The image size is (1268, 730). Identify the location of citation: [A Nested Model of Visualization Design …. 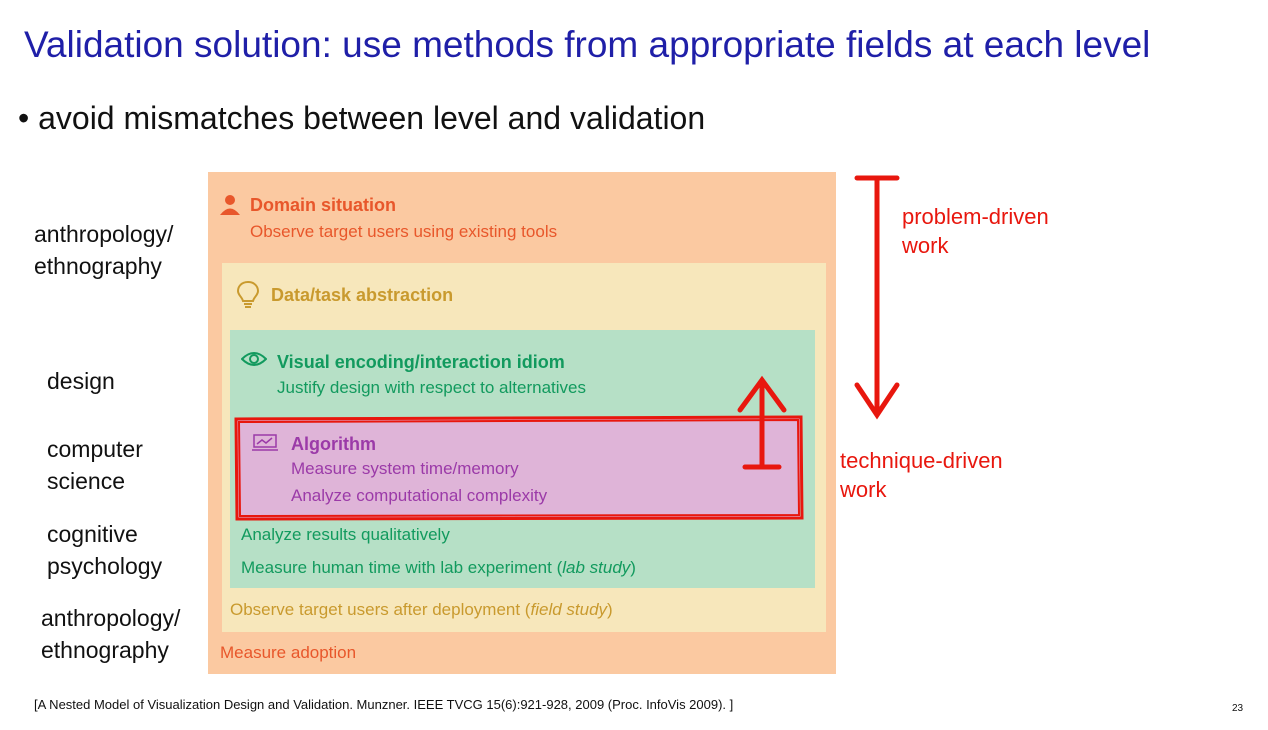
(384, 704).